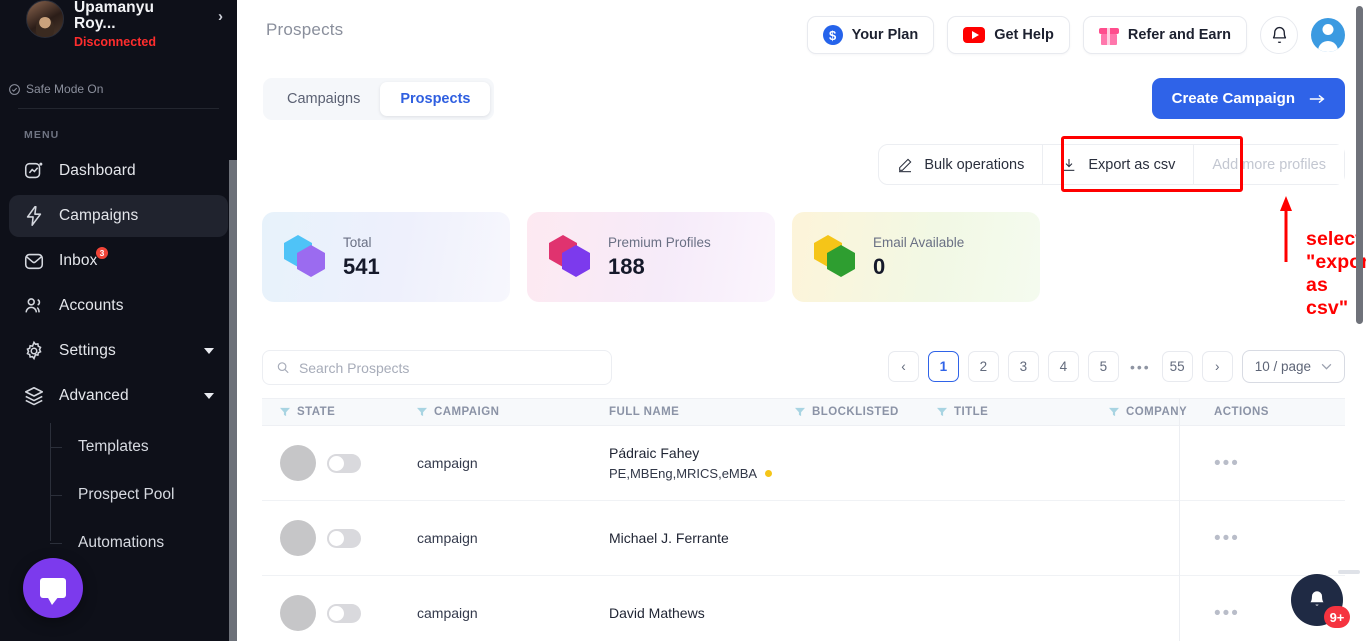  I want to click on add-more-profiles-button: Add more profiles, so click(1269, 164).